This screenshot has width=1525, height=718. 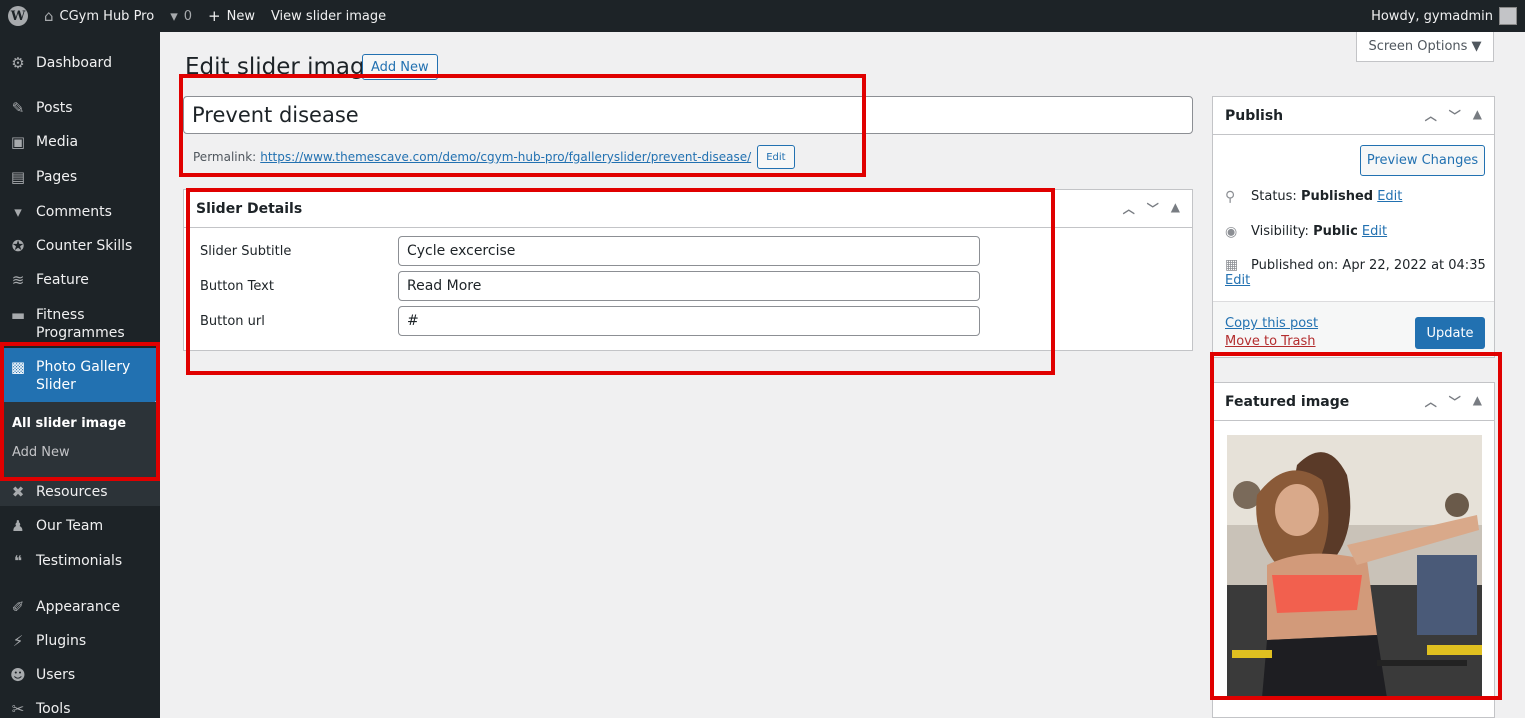 I want to click on permalink-edit-button: Edit, so click(x=776, y=157).